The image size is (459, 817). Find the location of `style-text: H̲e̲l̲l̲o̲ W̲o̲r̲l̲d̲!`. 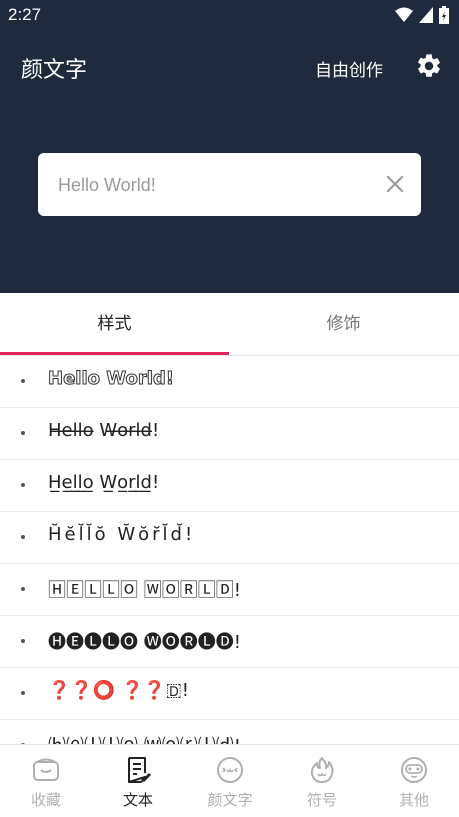

style-text: H̲e̲l̲l̲o̲ W̲o̲r̲l̲d̲! is located at coordinates (104, 482).